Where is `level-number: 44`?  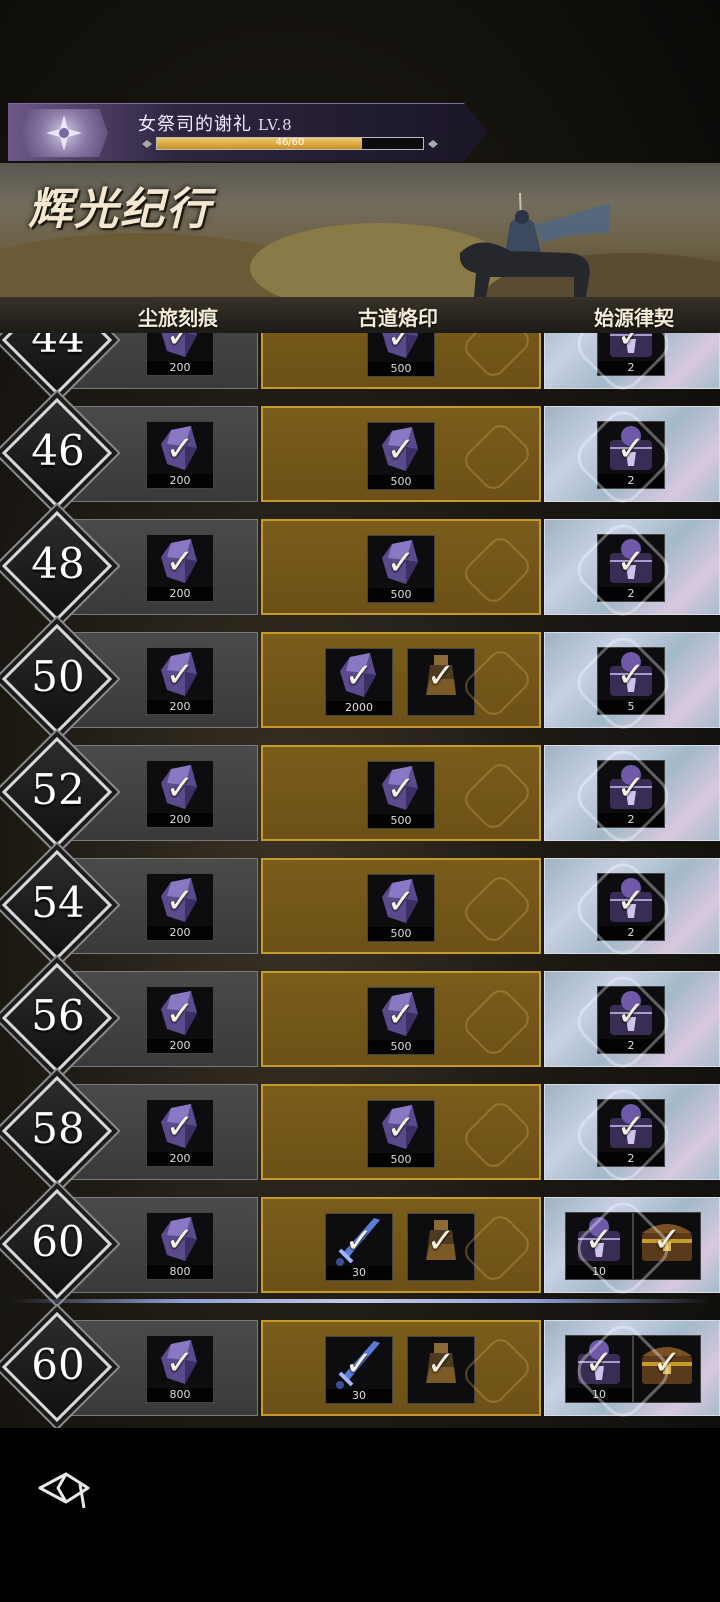 level-number: 44 is located at coordinates (58, 347).